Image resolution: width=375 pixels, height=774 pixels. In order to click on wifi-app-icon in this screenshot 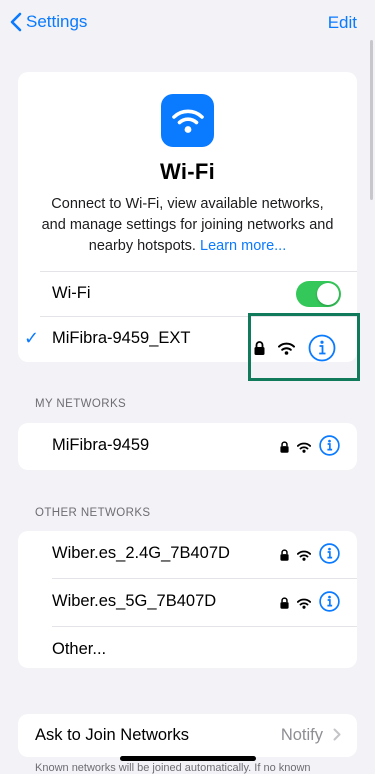, I will do `click(187, 120)`.